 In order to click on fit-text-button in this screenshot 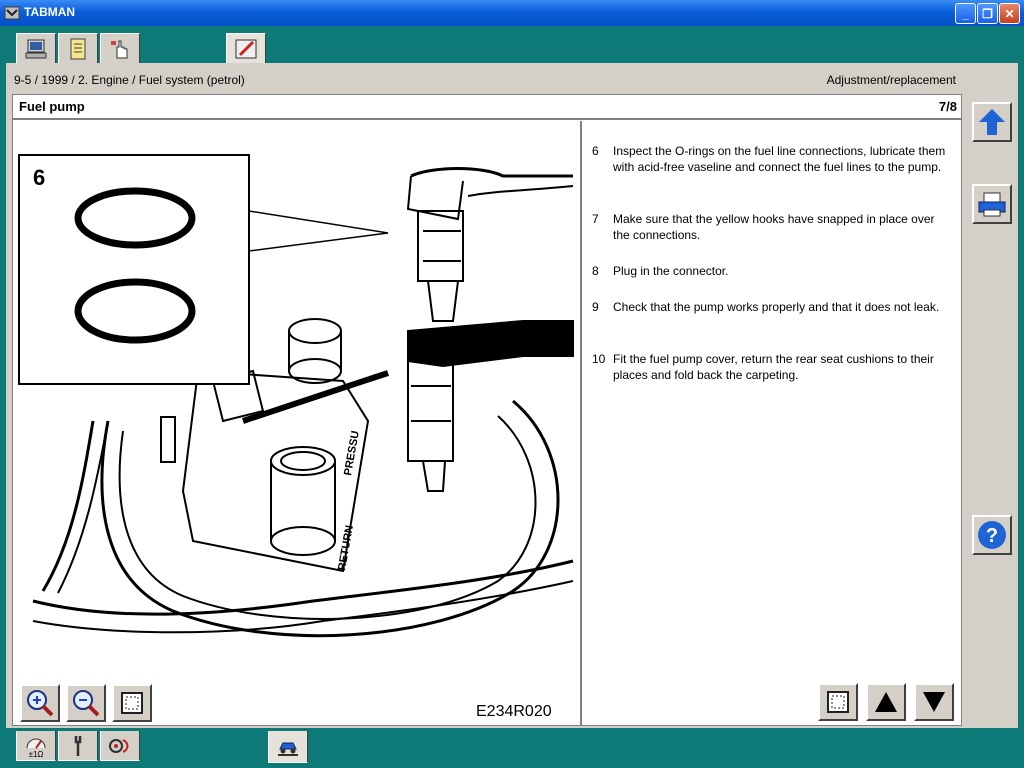, I will do `click(838, 702)`.